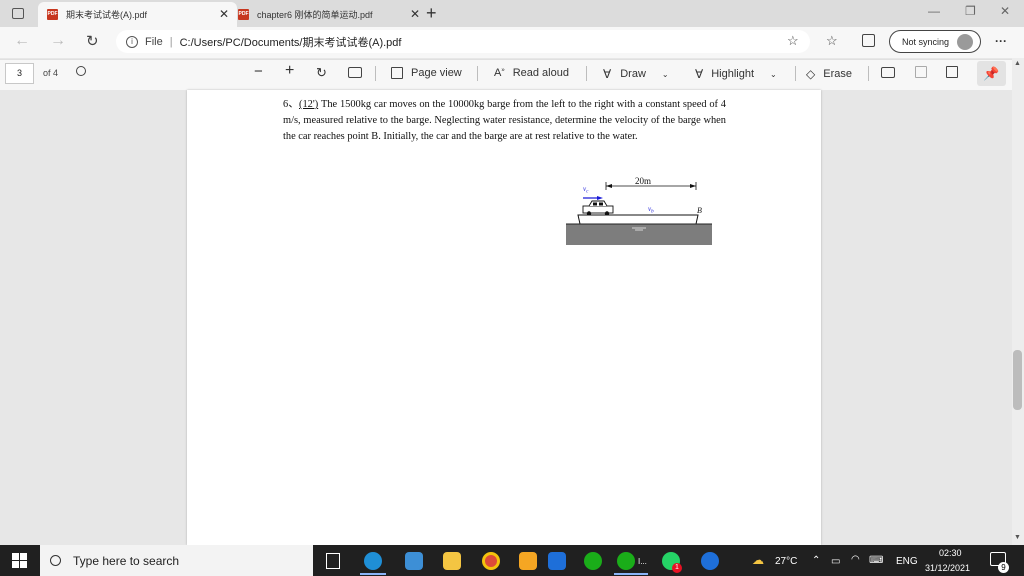 This screenshot has height=576, width=1024. Describe the element at coordinates (333, 561) in the screenshot. I see `task-view-icon` at that location.